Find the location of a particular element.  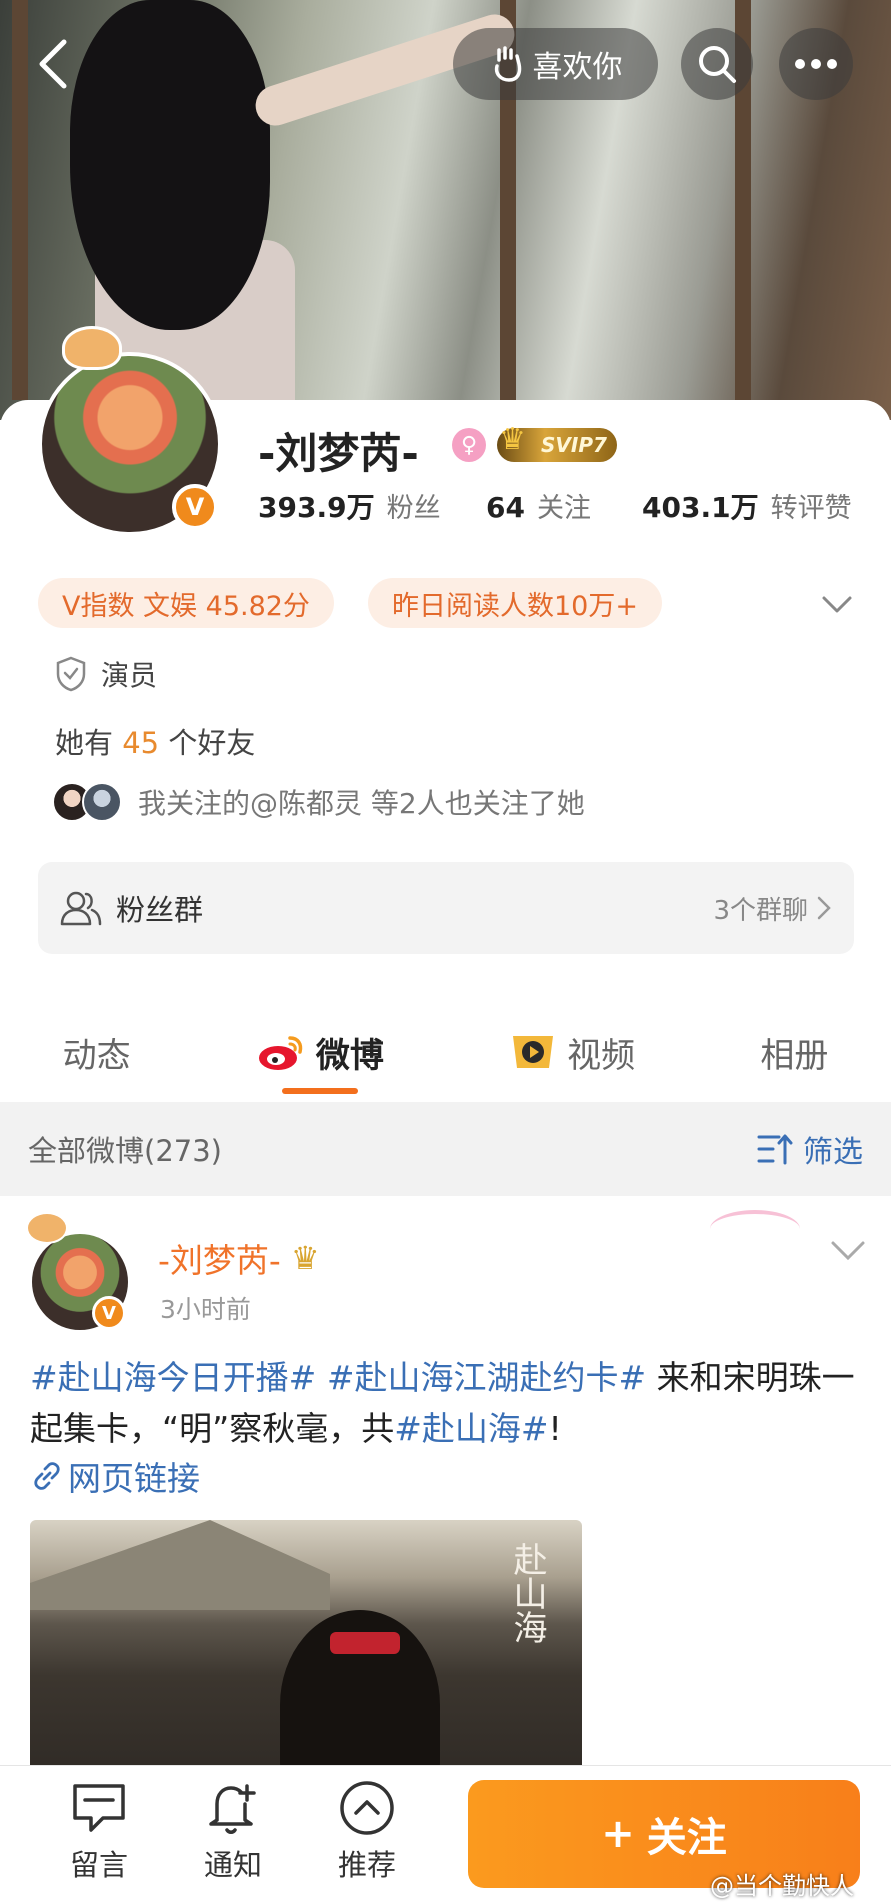

mutual-avatars is located at coordinates (87, 802).